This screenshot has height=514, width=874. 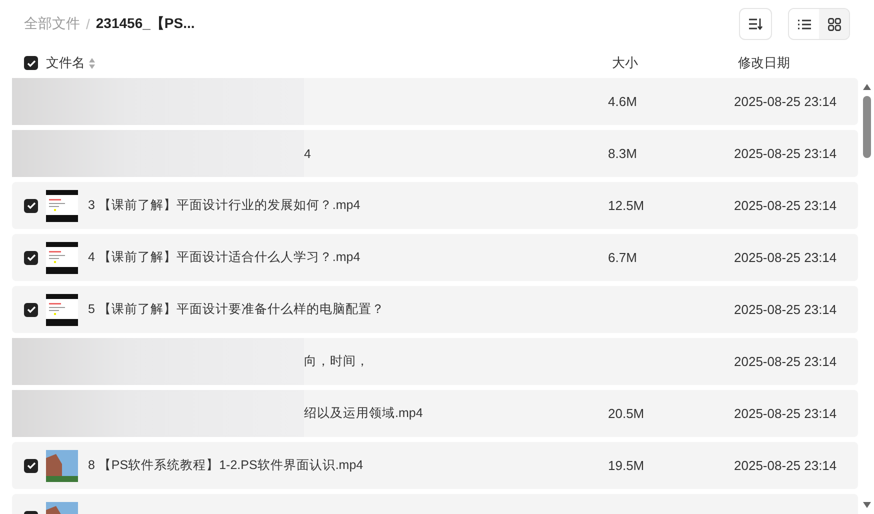 I want to click on sort-icon, so click(x=755, y=24).